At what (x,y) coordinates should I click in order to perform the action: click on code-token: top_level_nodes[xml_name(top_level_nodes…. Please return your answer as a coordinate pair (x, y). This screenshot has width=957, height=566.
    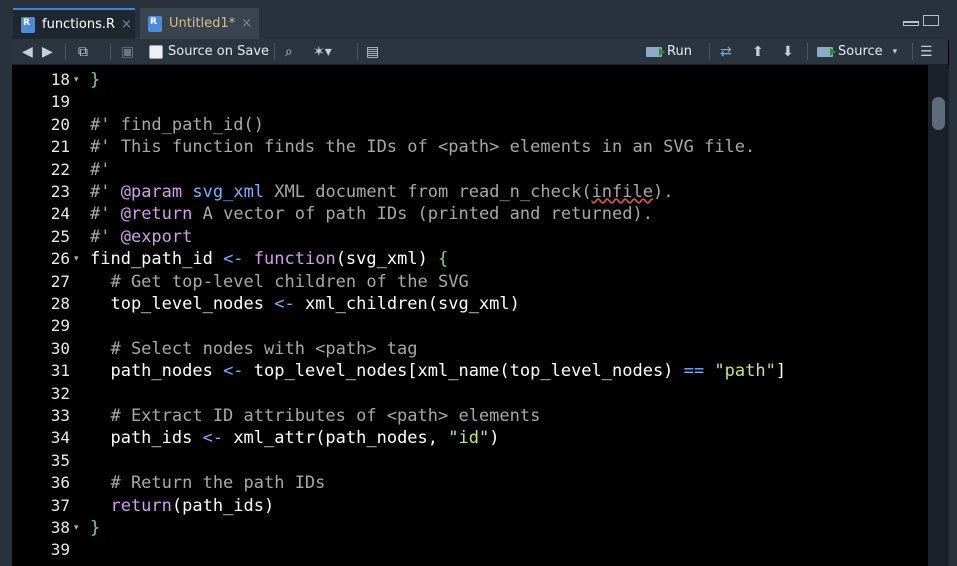
    Looking at the image, I should click on (463, 371).